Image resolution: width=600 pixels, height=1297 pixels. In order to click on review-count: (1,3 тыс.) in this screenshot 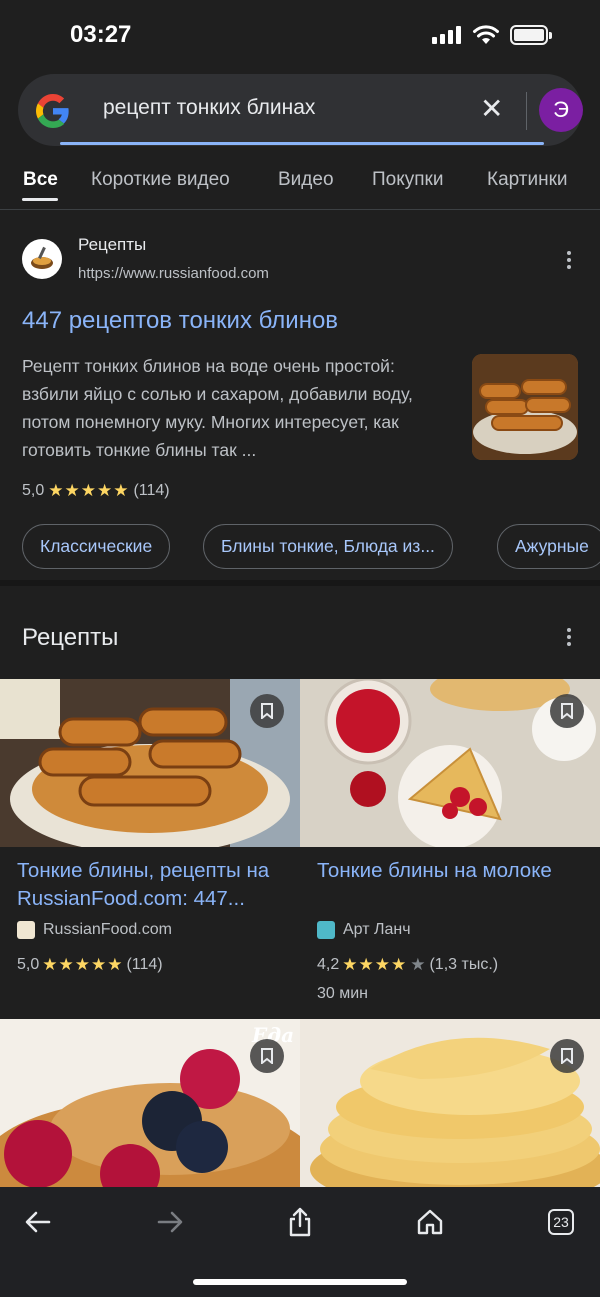, I will do `click(464, 964)`.